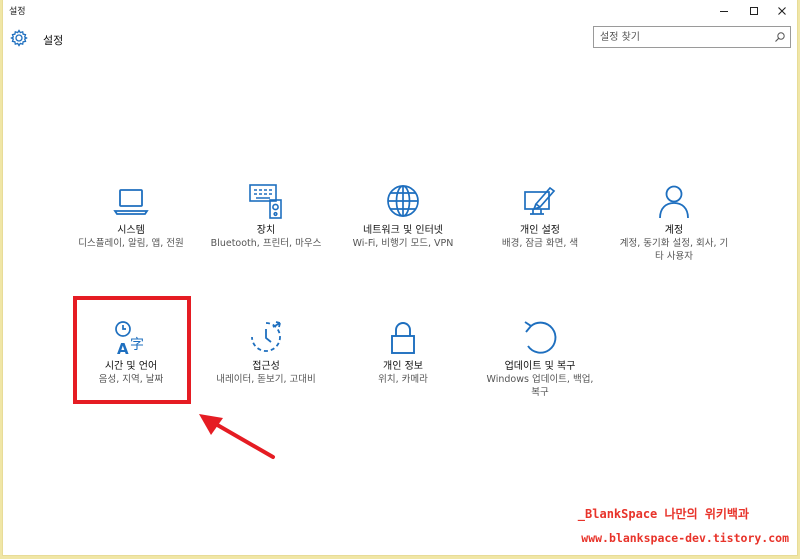 Image resolution: width=800 pixels, height=559 pixels. I want to click on maximize-button, so click(754, 11).